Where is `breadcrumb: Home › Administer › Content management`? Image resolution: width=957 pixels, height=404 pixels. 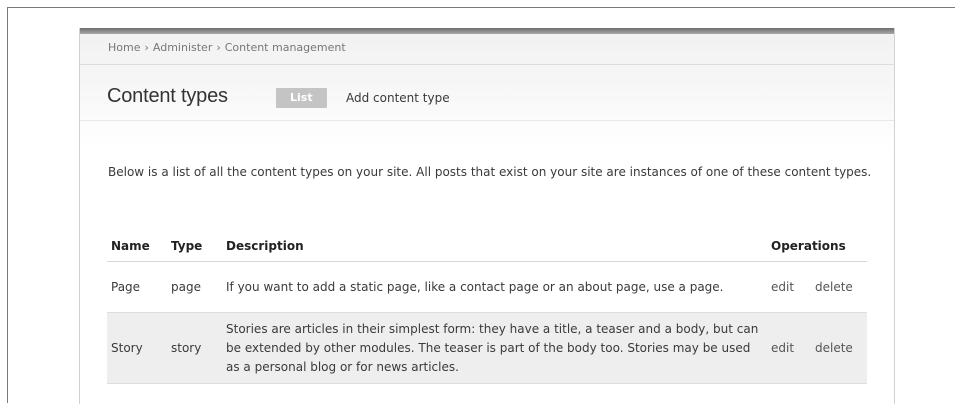
breadcrumb: Home › Administer › Content management is located at coordinates (227, 47).